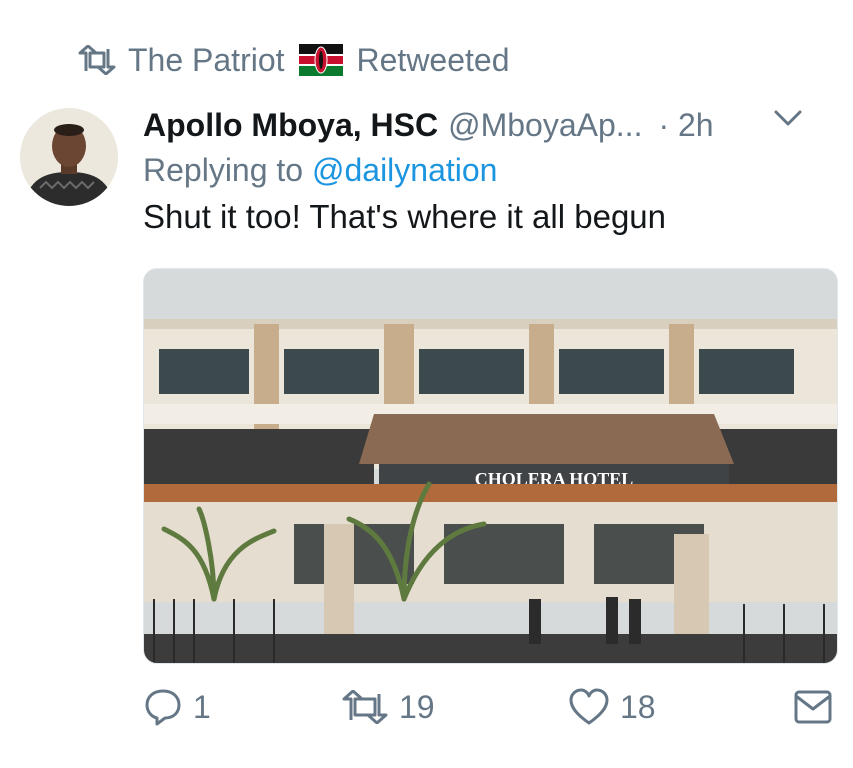  What do you see at coordinates (433, 59) in the screenshot?
I see `retweeted-label: Retweeted` at bounding box center [433, 59].